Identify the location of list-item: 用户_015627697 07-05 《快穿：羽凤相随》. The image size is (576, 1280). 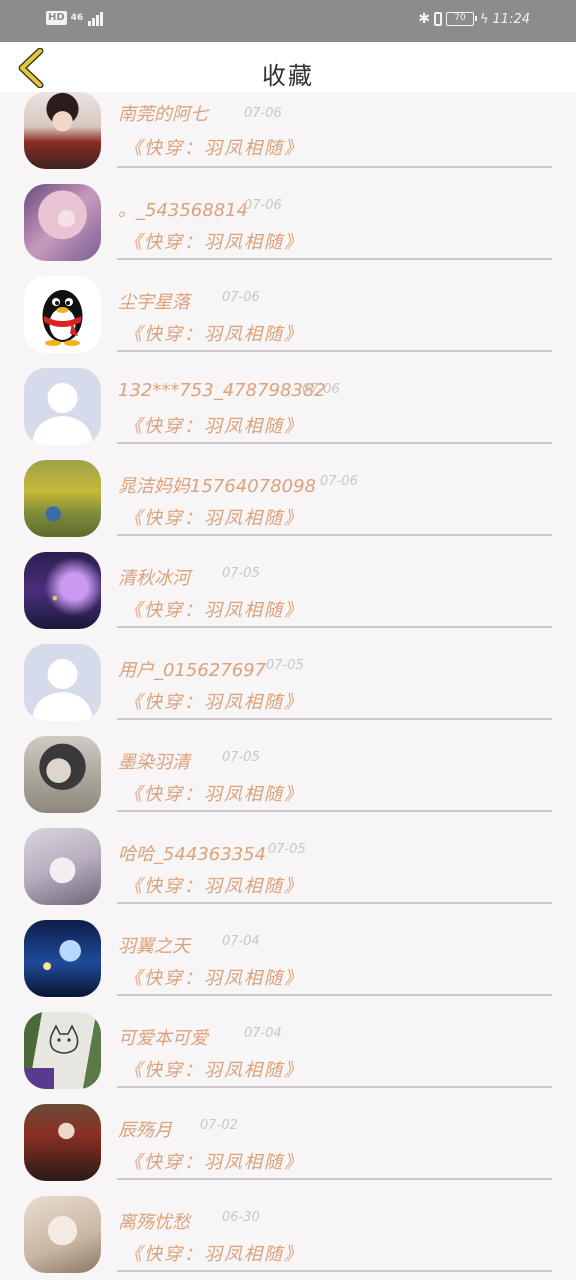
(288, 690).